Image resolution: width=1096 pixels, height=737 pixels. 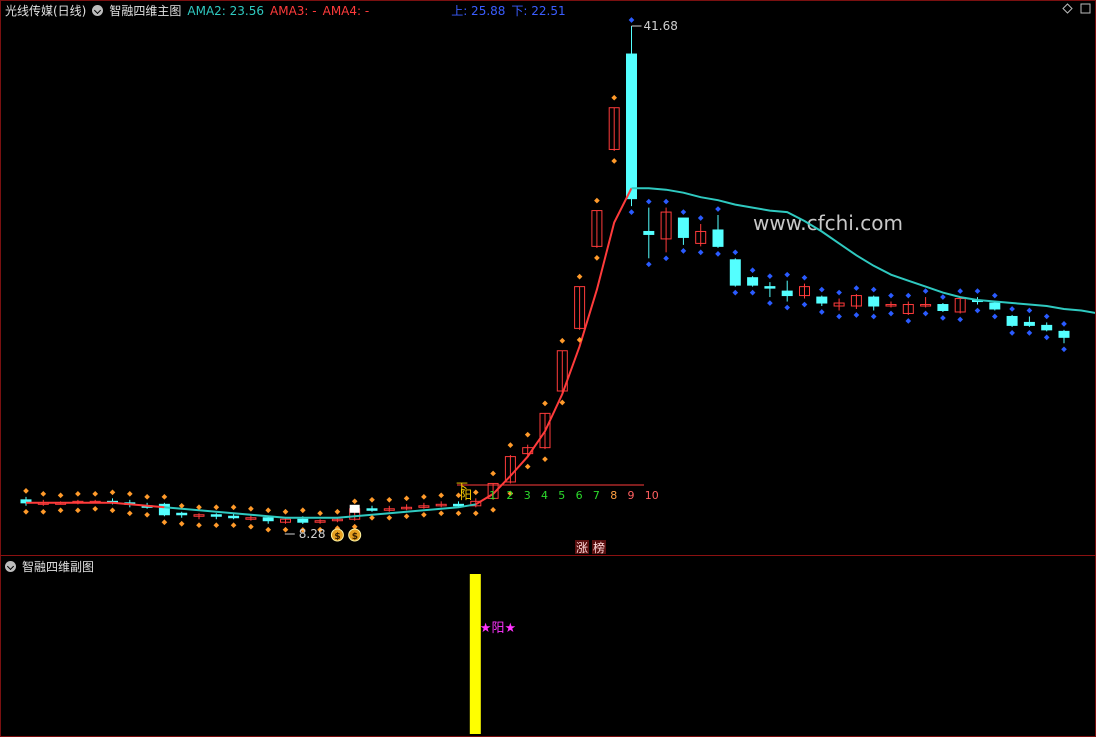 What do you see at coordinates (45, 10) in the screenshot?
I see `stock-title: 光线传媒(日线)` at bounding box center [45, 10].